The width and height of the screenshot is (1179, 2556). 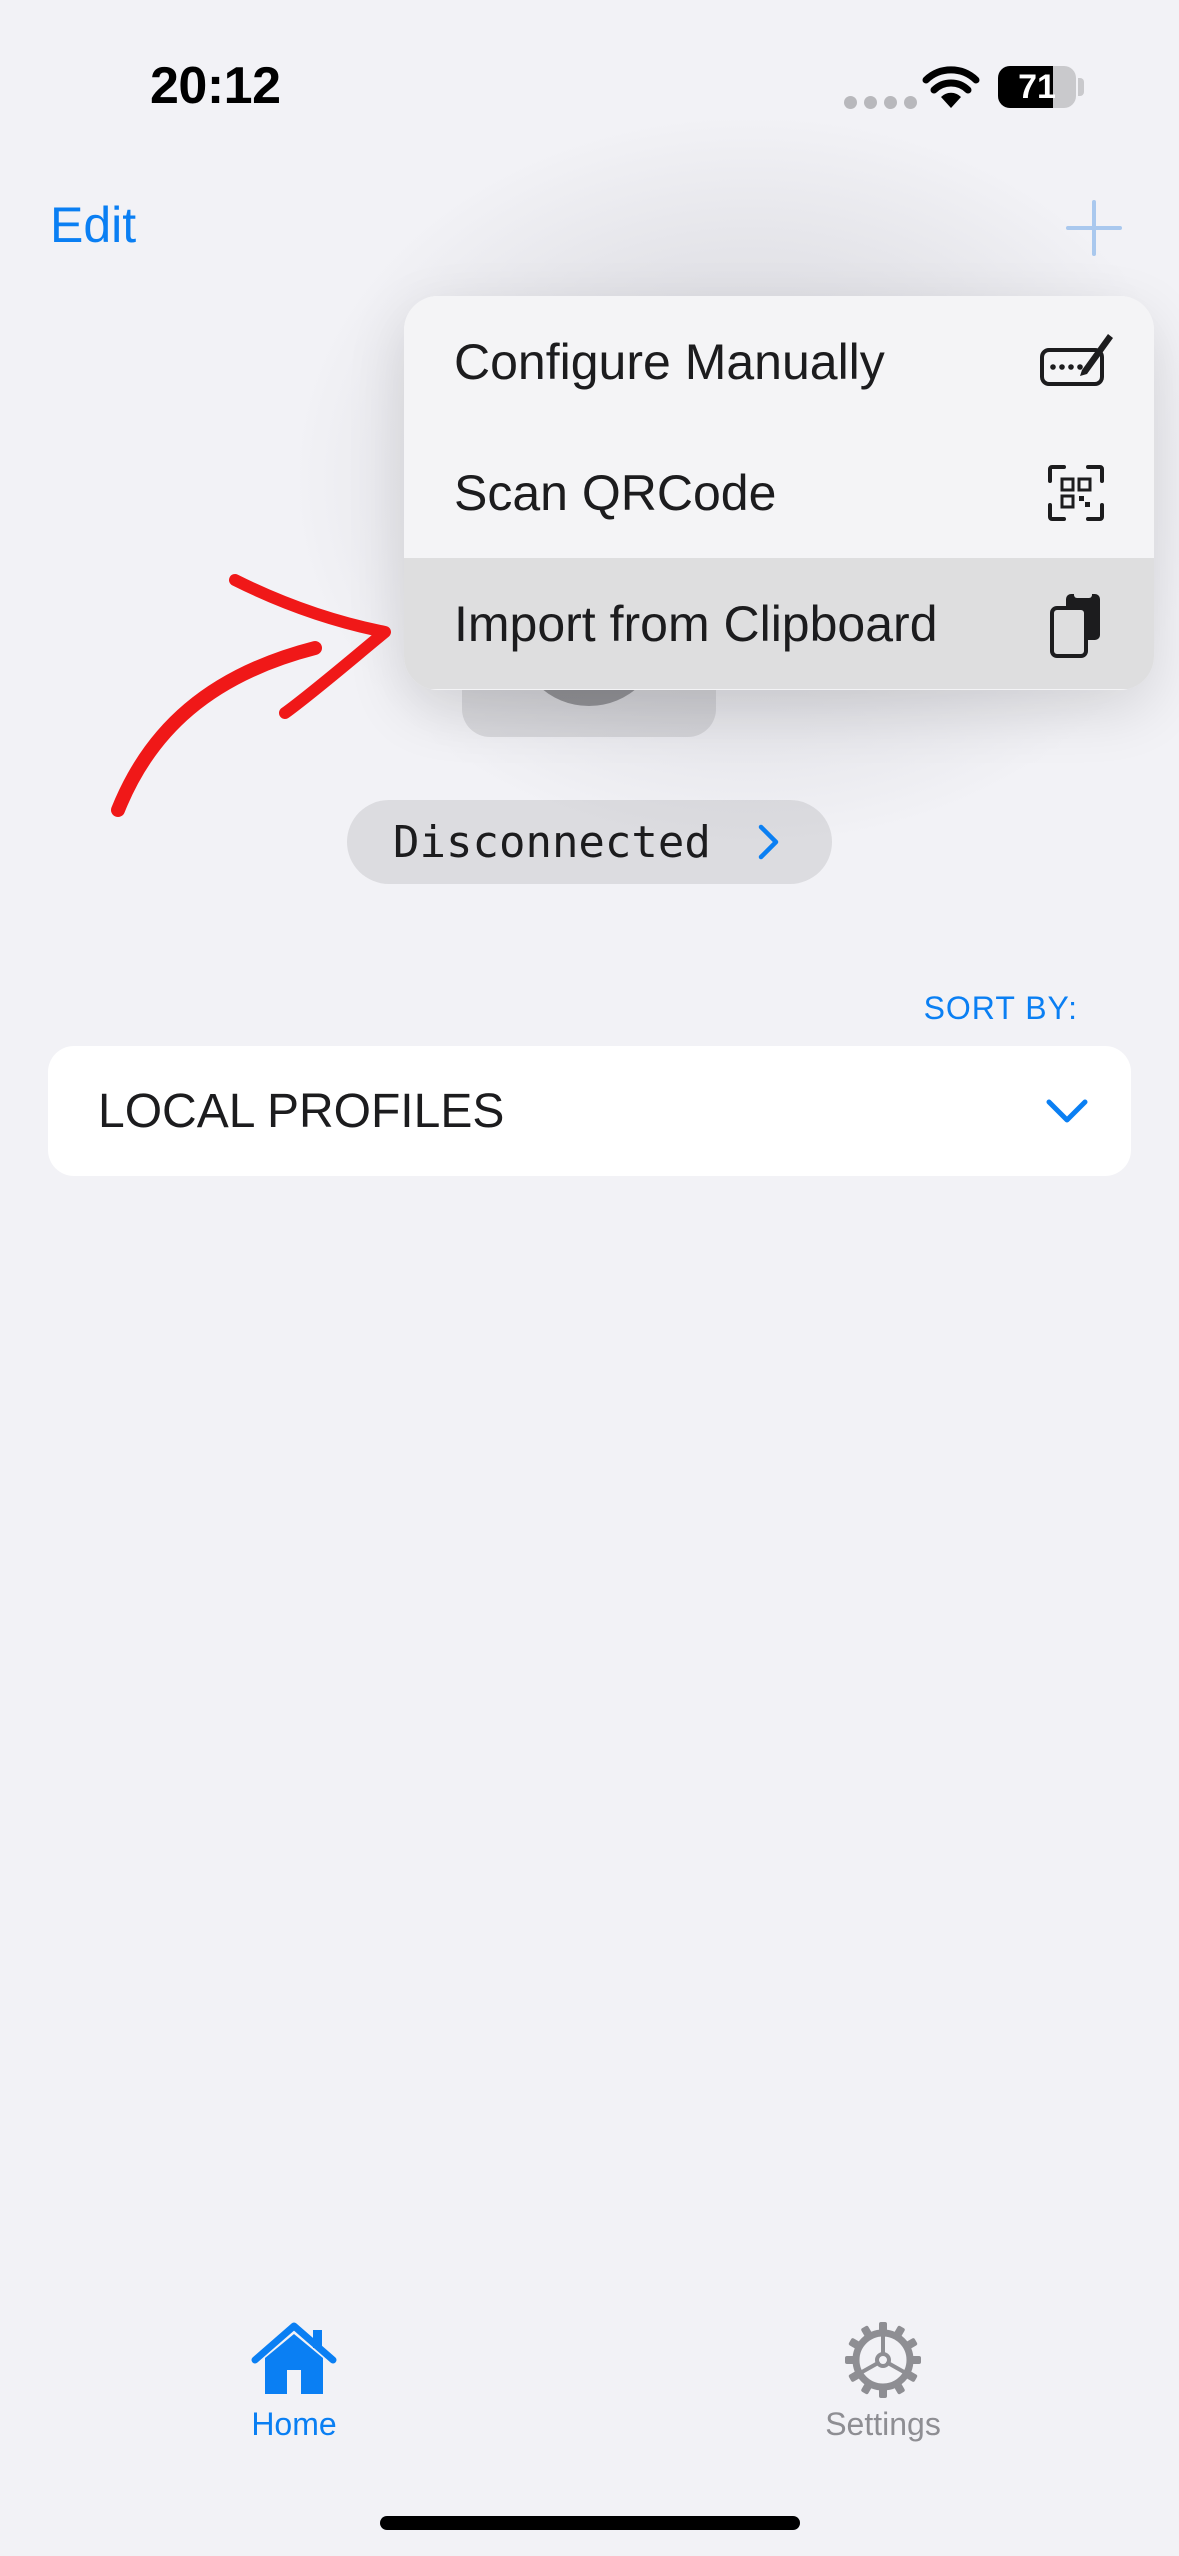 I want to click on battery-icon: 71, so click(x=1037, y=87).